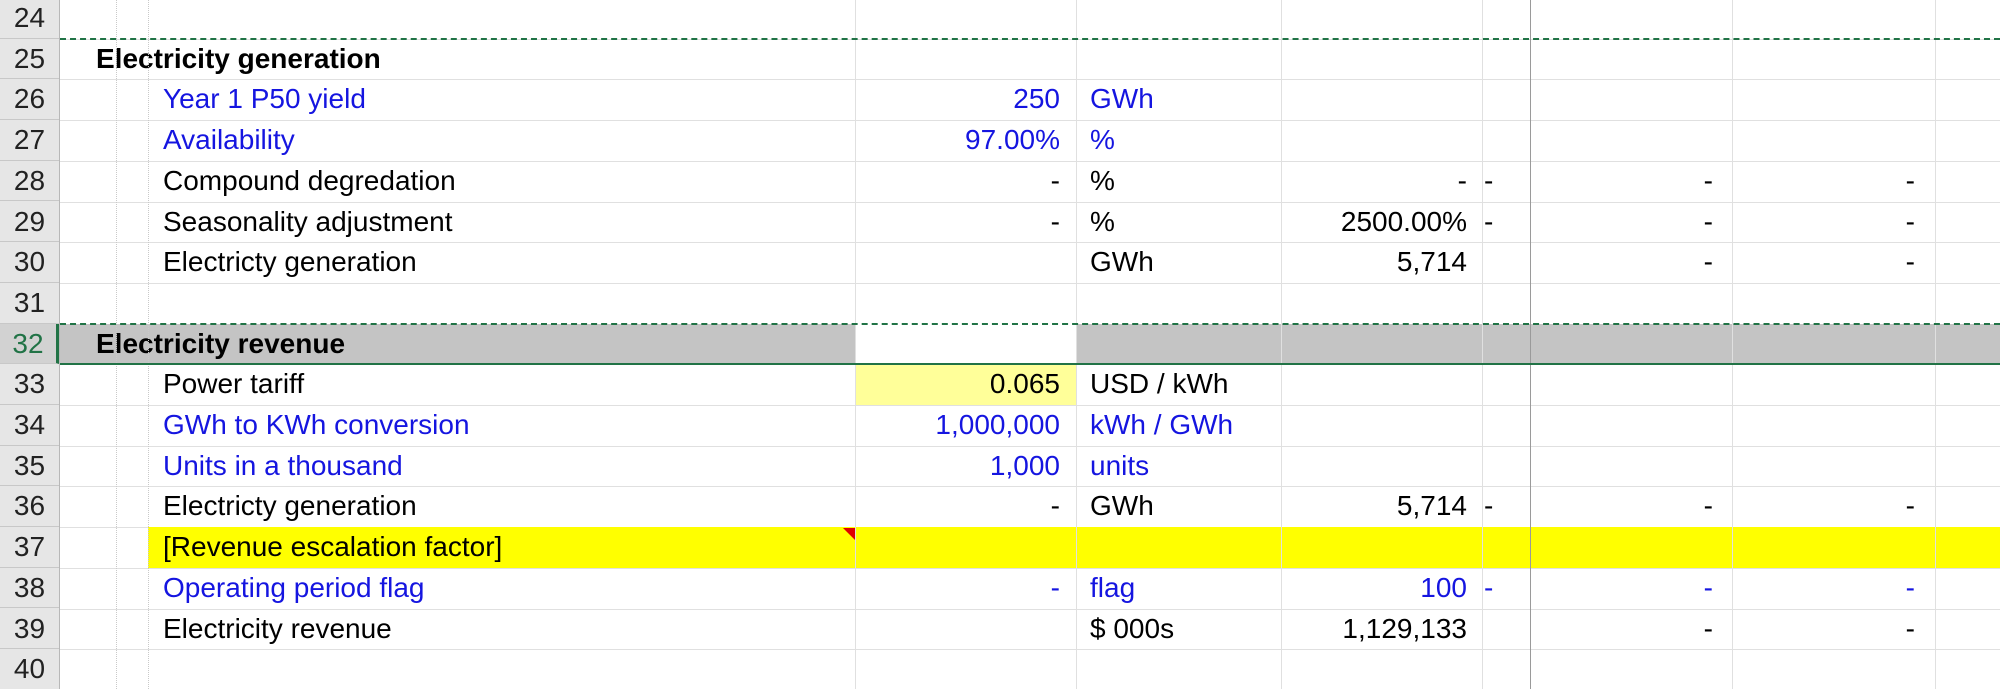  What do you see at coordinates (29, 384) in the screenshot?
I see `row-number: 33` at bounding box center [29, 384].